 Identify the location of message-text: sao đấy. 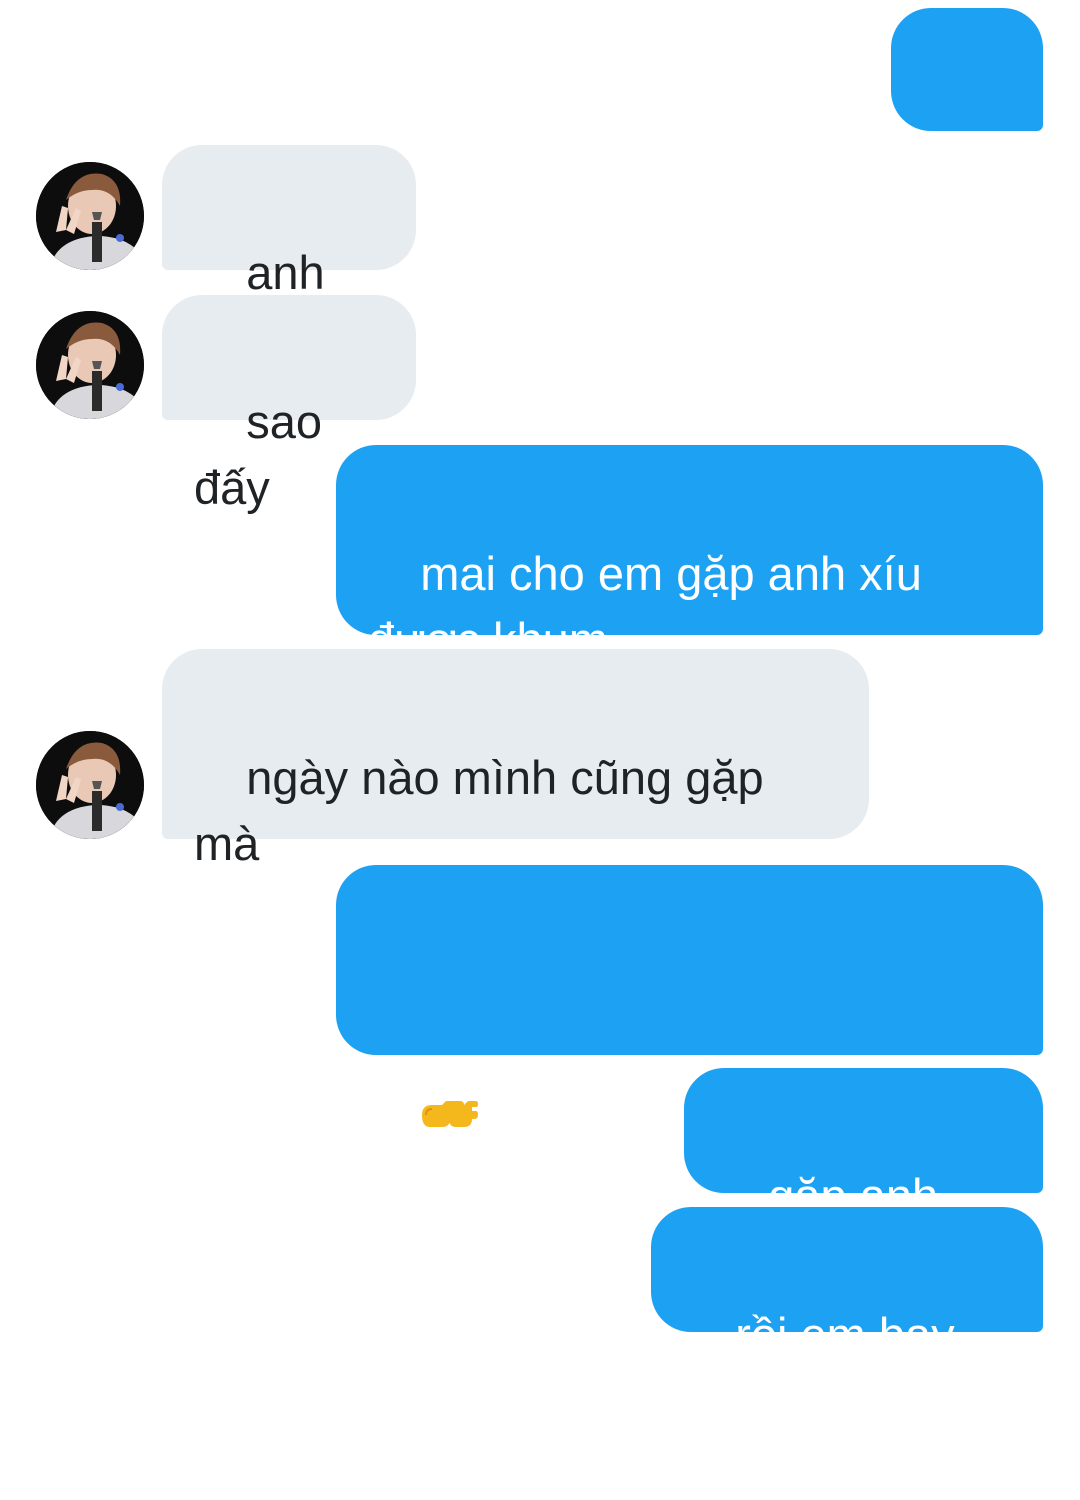
(265, 454).